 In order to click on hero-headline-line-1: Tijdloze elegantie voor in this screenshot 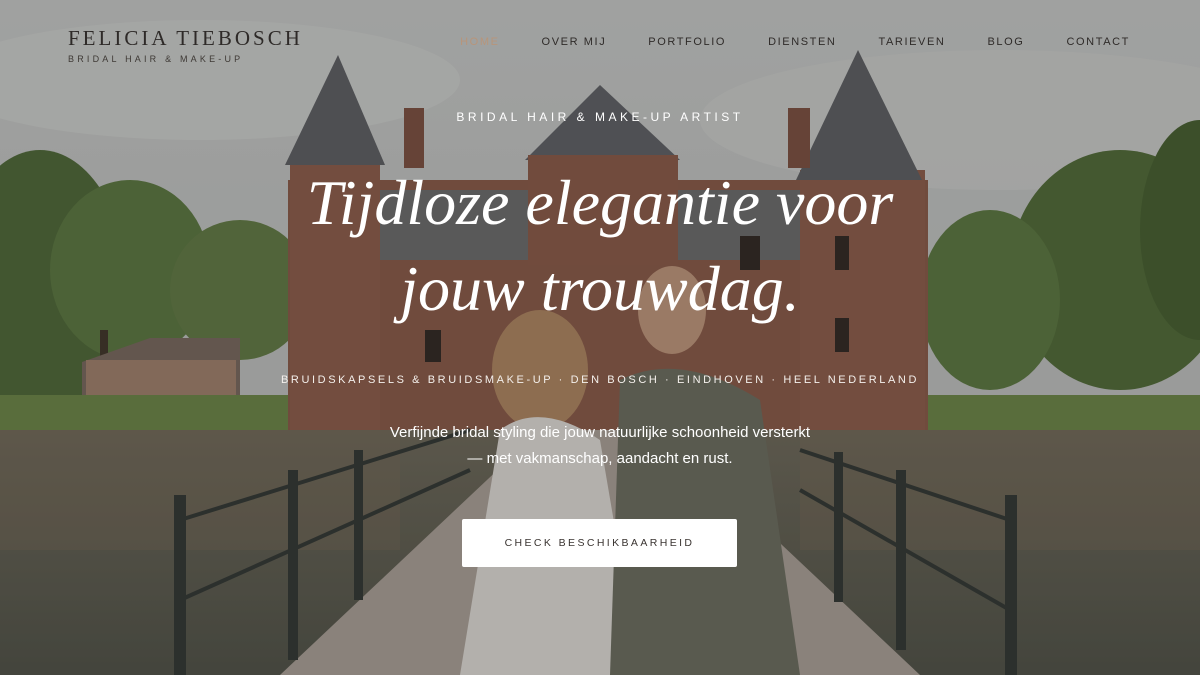, I will do `click(600, 202)`.